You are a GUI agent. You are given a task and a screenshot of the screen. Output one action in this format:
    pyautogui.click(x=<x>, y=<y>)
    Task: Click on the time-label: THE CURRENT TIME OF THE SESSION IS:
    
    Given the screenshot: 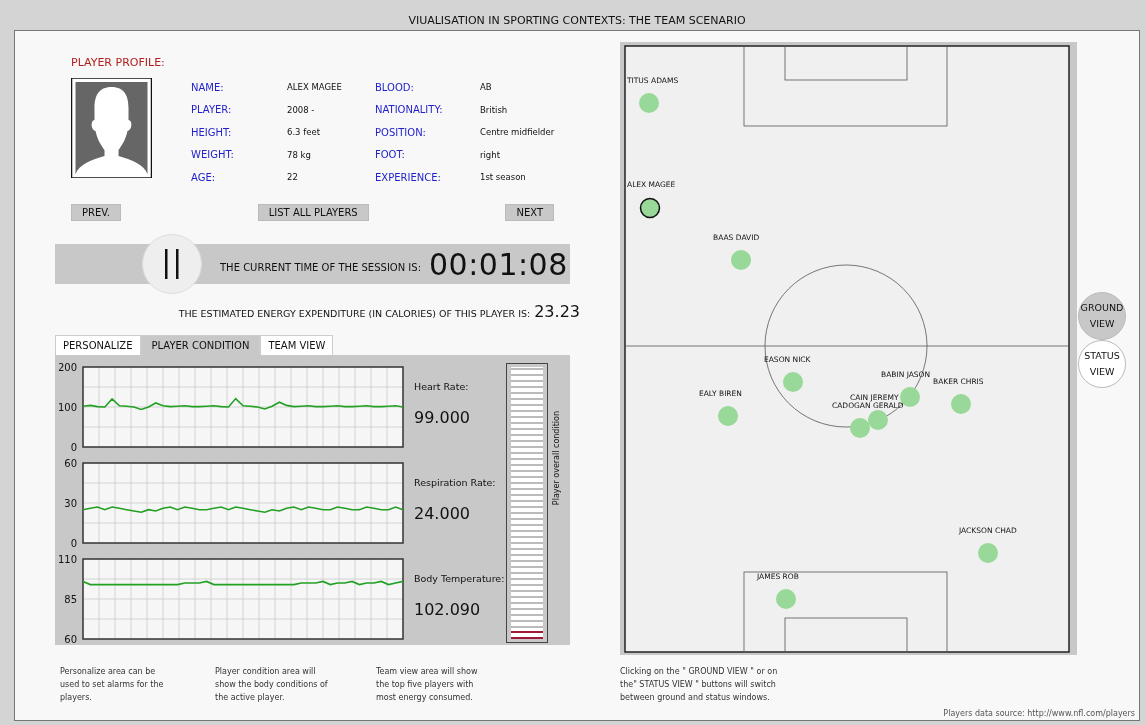 What is the action you would take?
    pyautogui.click(x=321, y=267)
    